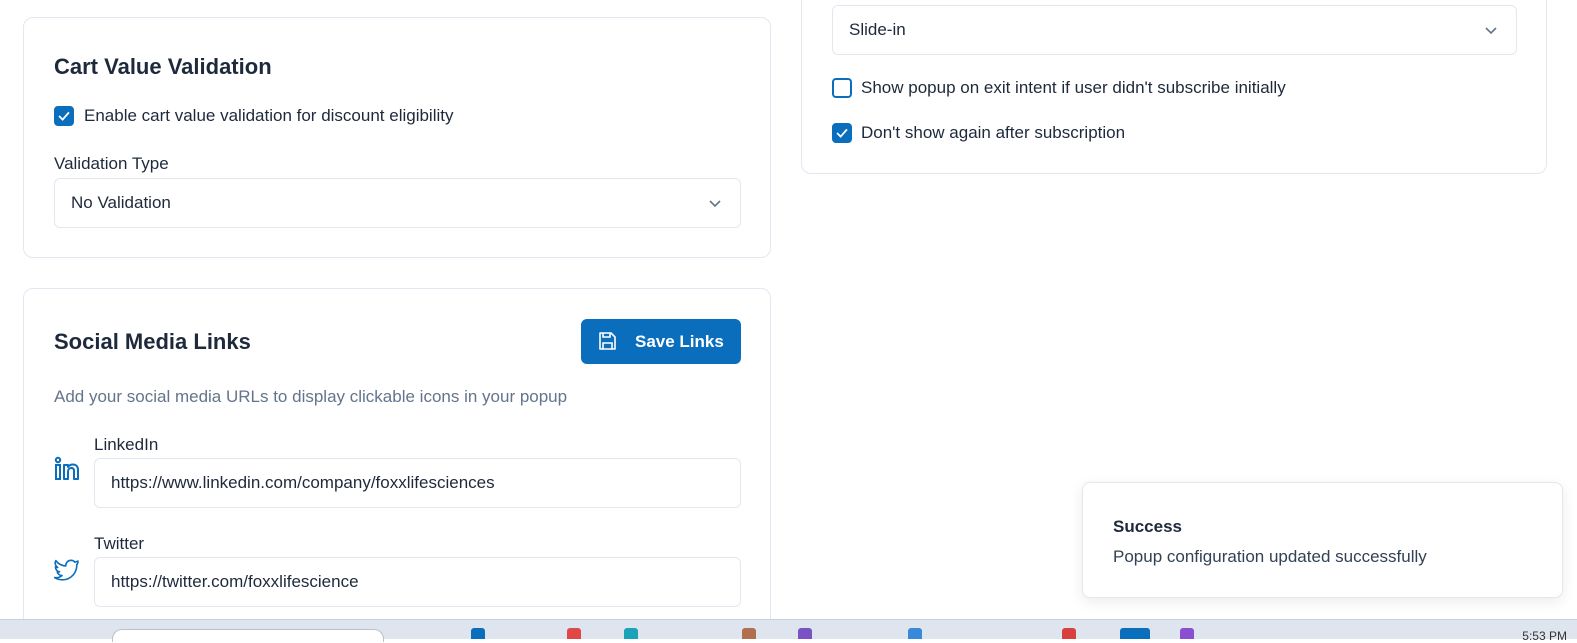  What do you see at coordinates (111, 163) in the screenshot?
I see `validation-type-label: Validation Type` at bounding box center [111, 163].